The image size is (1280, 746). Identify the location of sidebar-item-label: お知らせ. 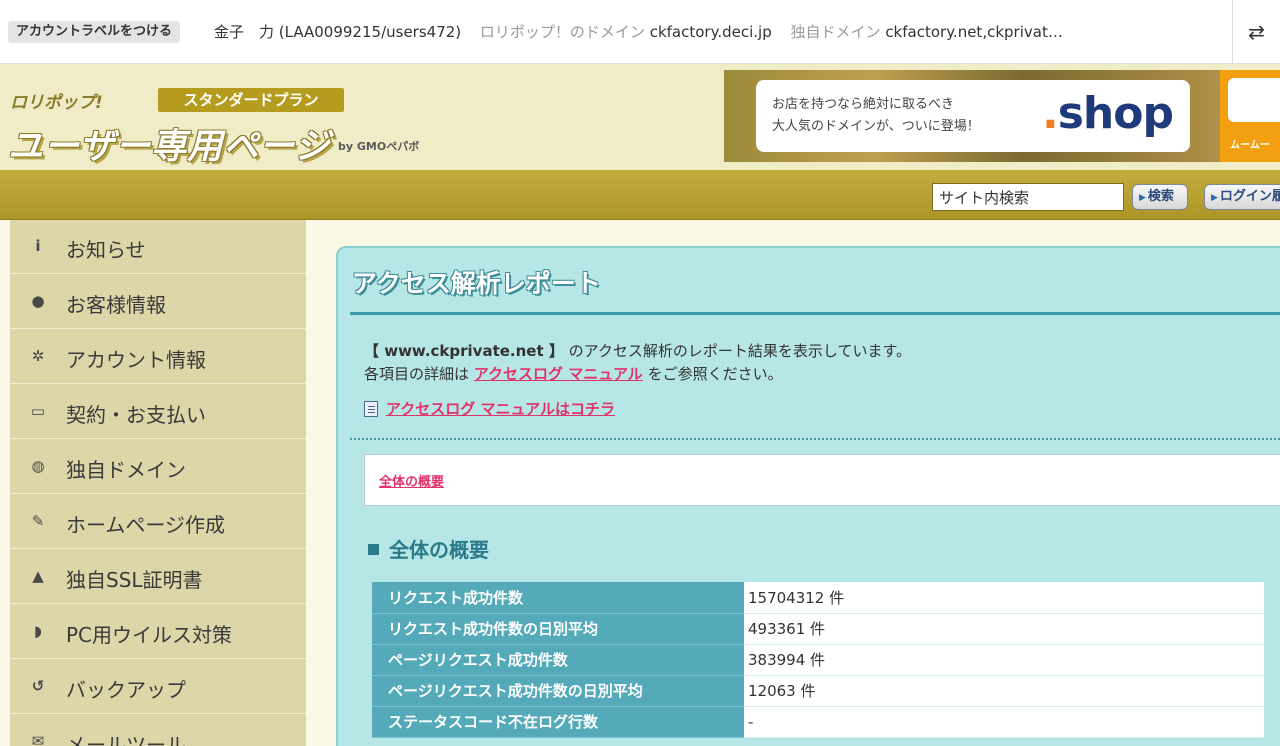
(106, 250).